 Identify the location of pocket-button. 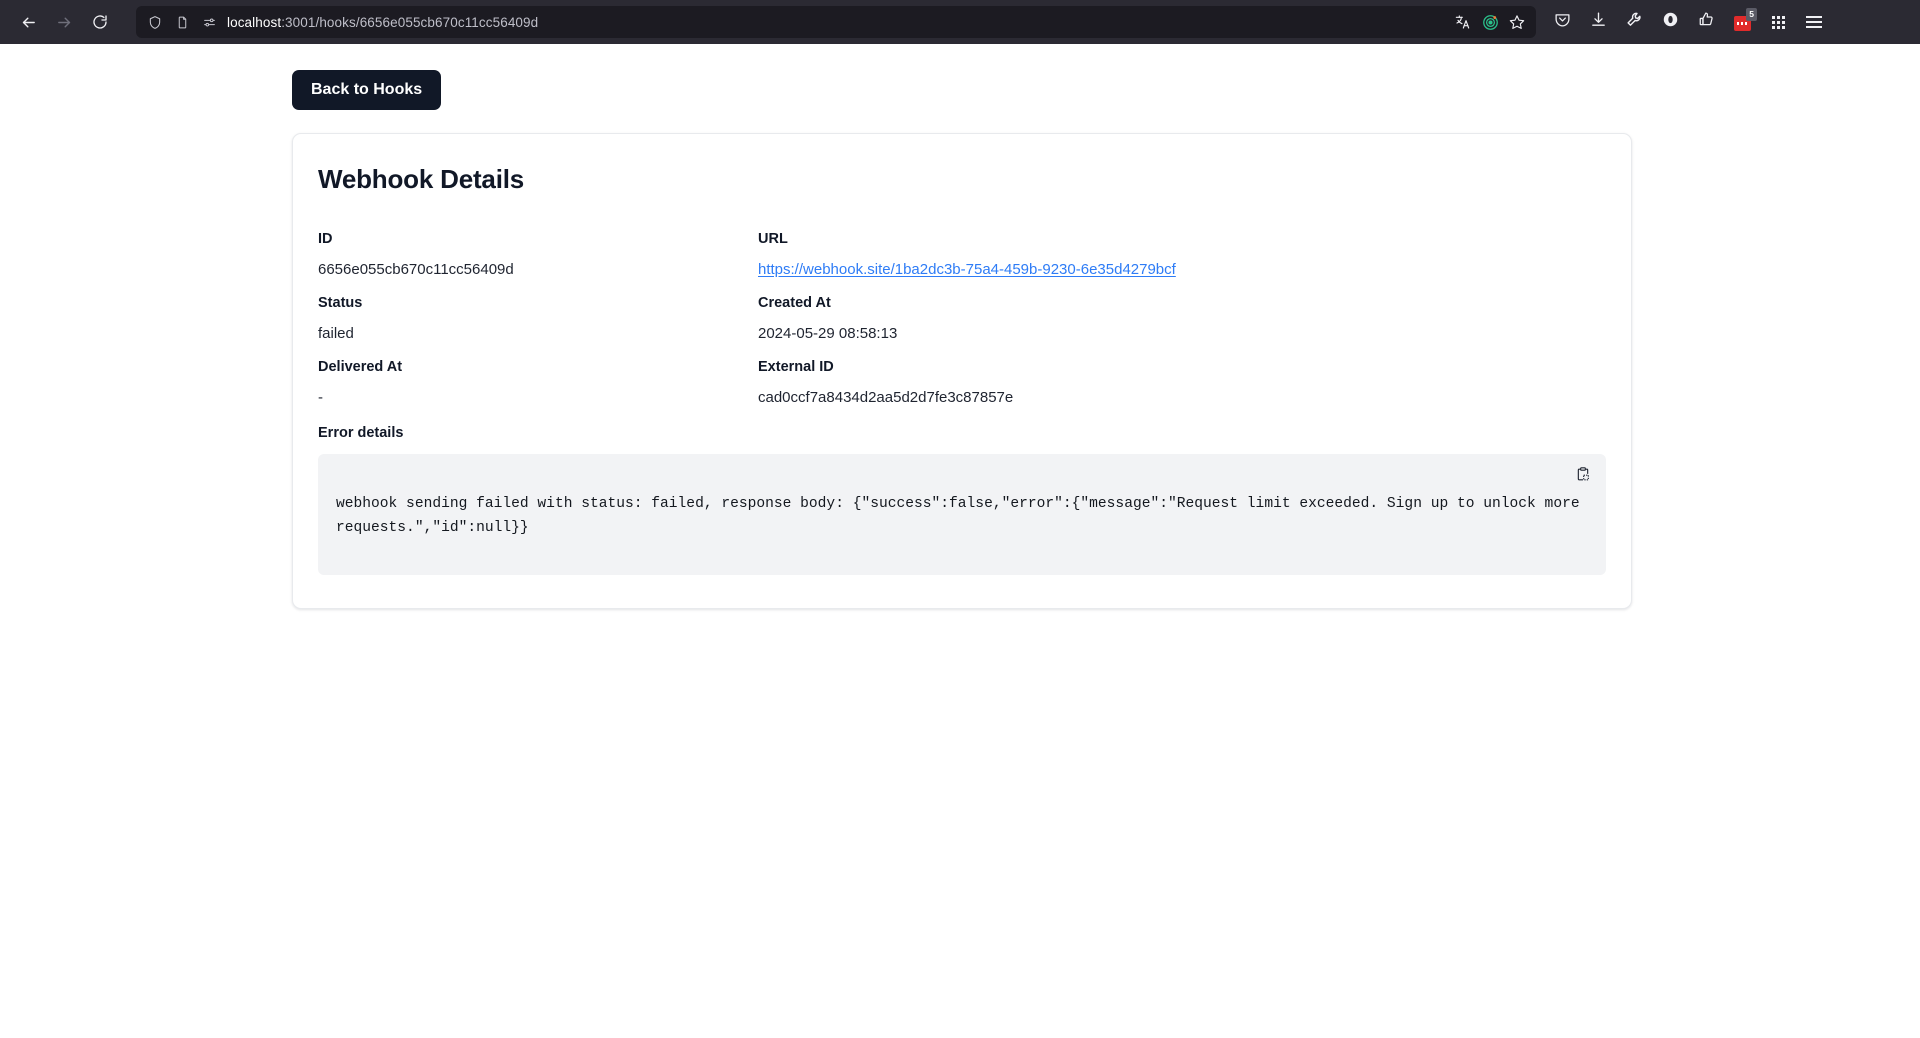
(1562, 22).